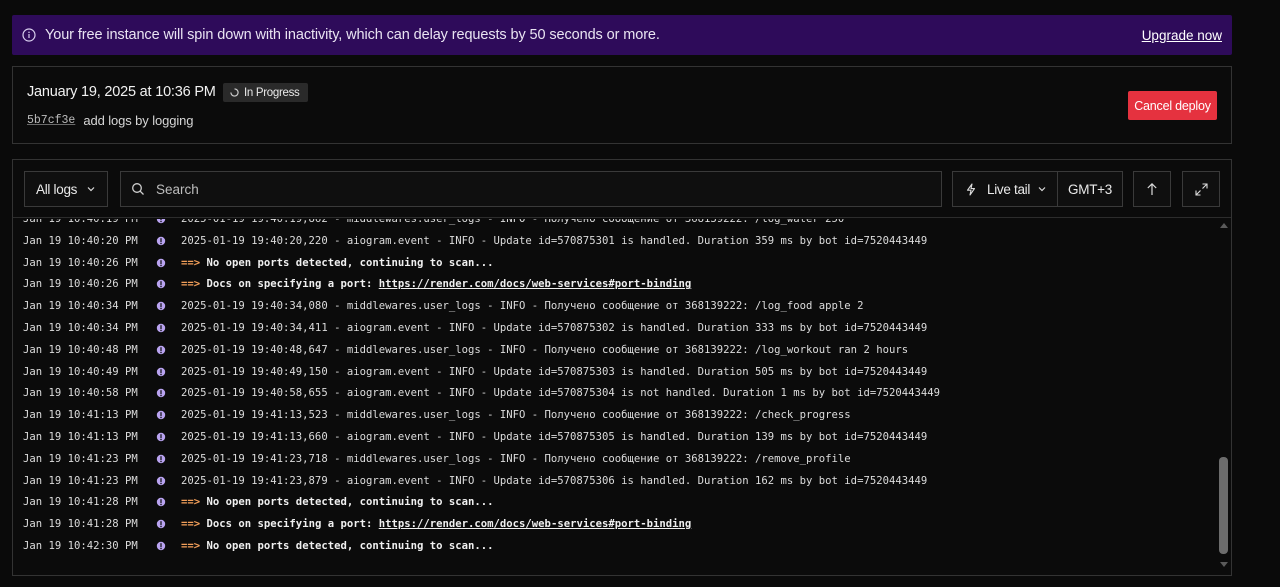  I want to click on log-scrollbar, so click(1224, 397).